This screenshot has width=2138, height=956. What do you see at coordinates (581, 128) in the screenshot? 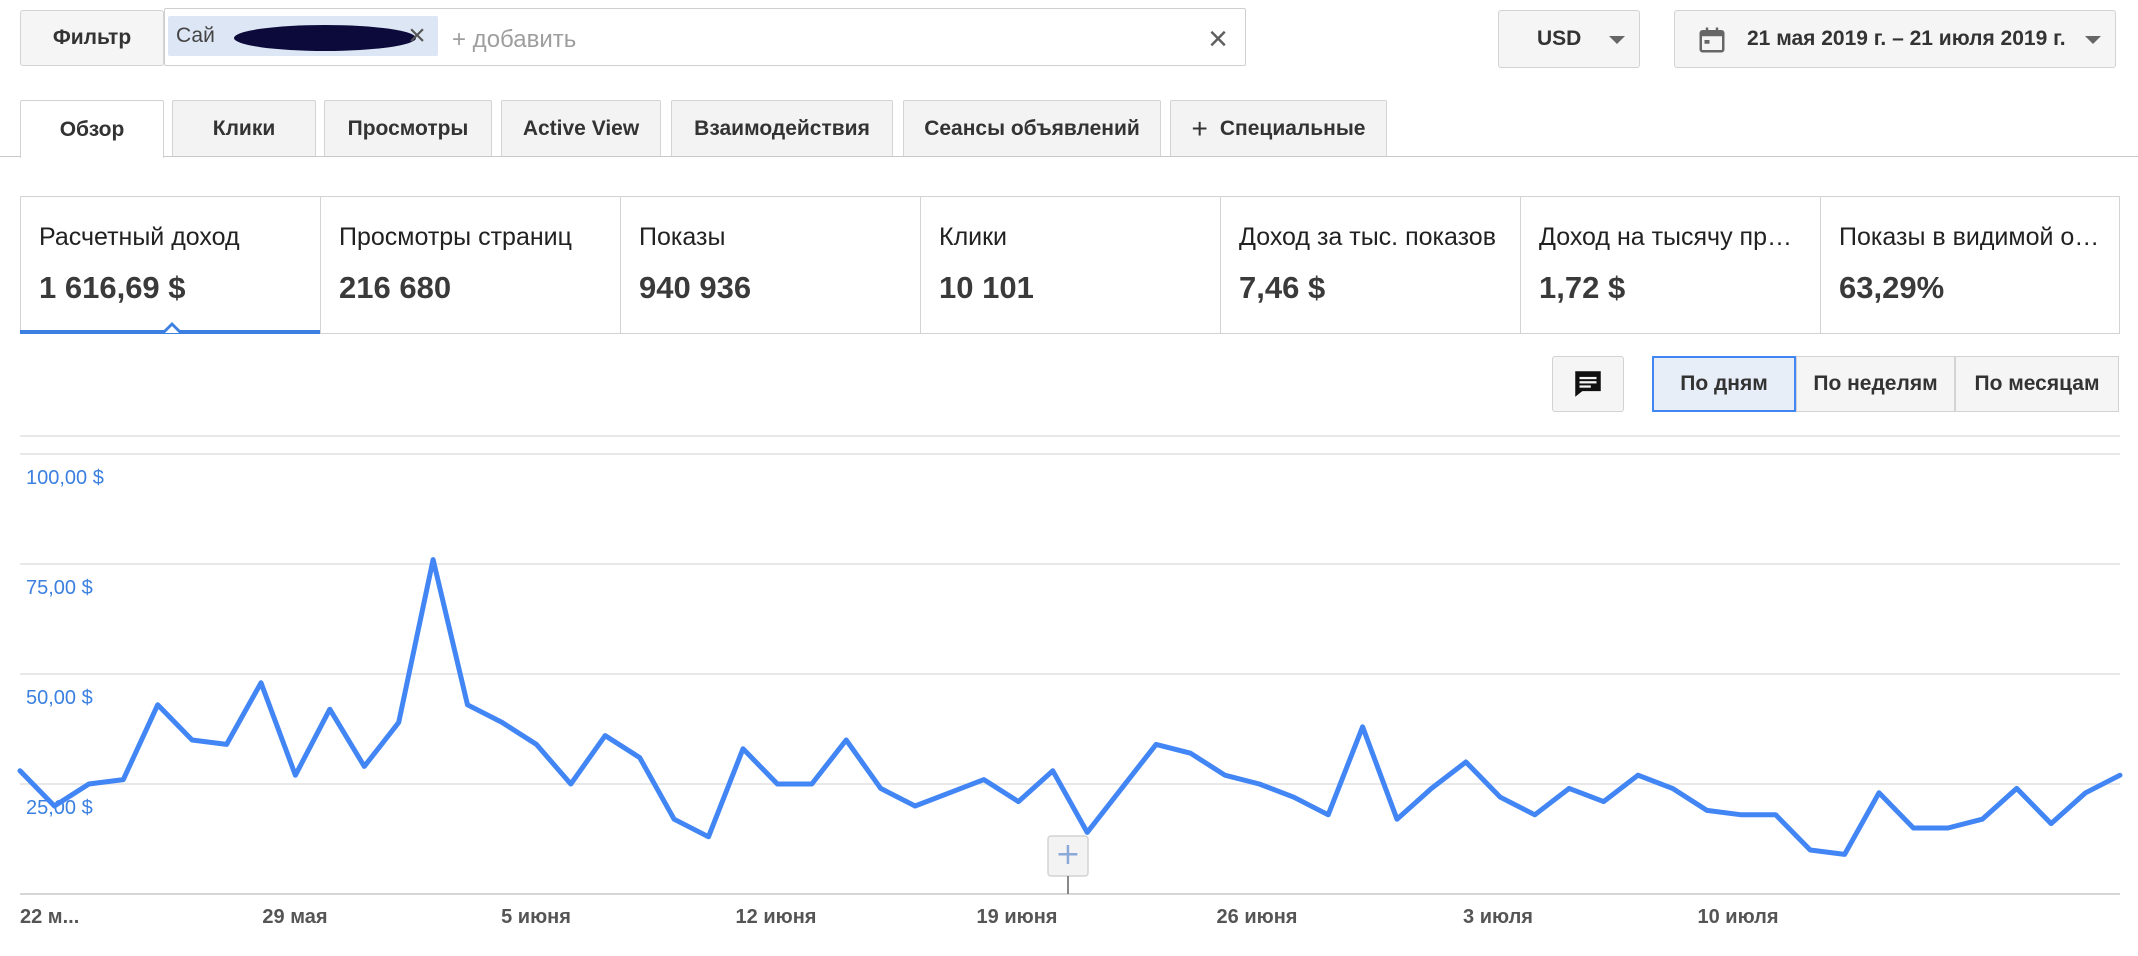
I see `tab-active-view: Active View` at bounding box center [581, 128].